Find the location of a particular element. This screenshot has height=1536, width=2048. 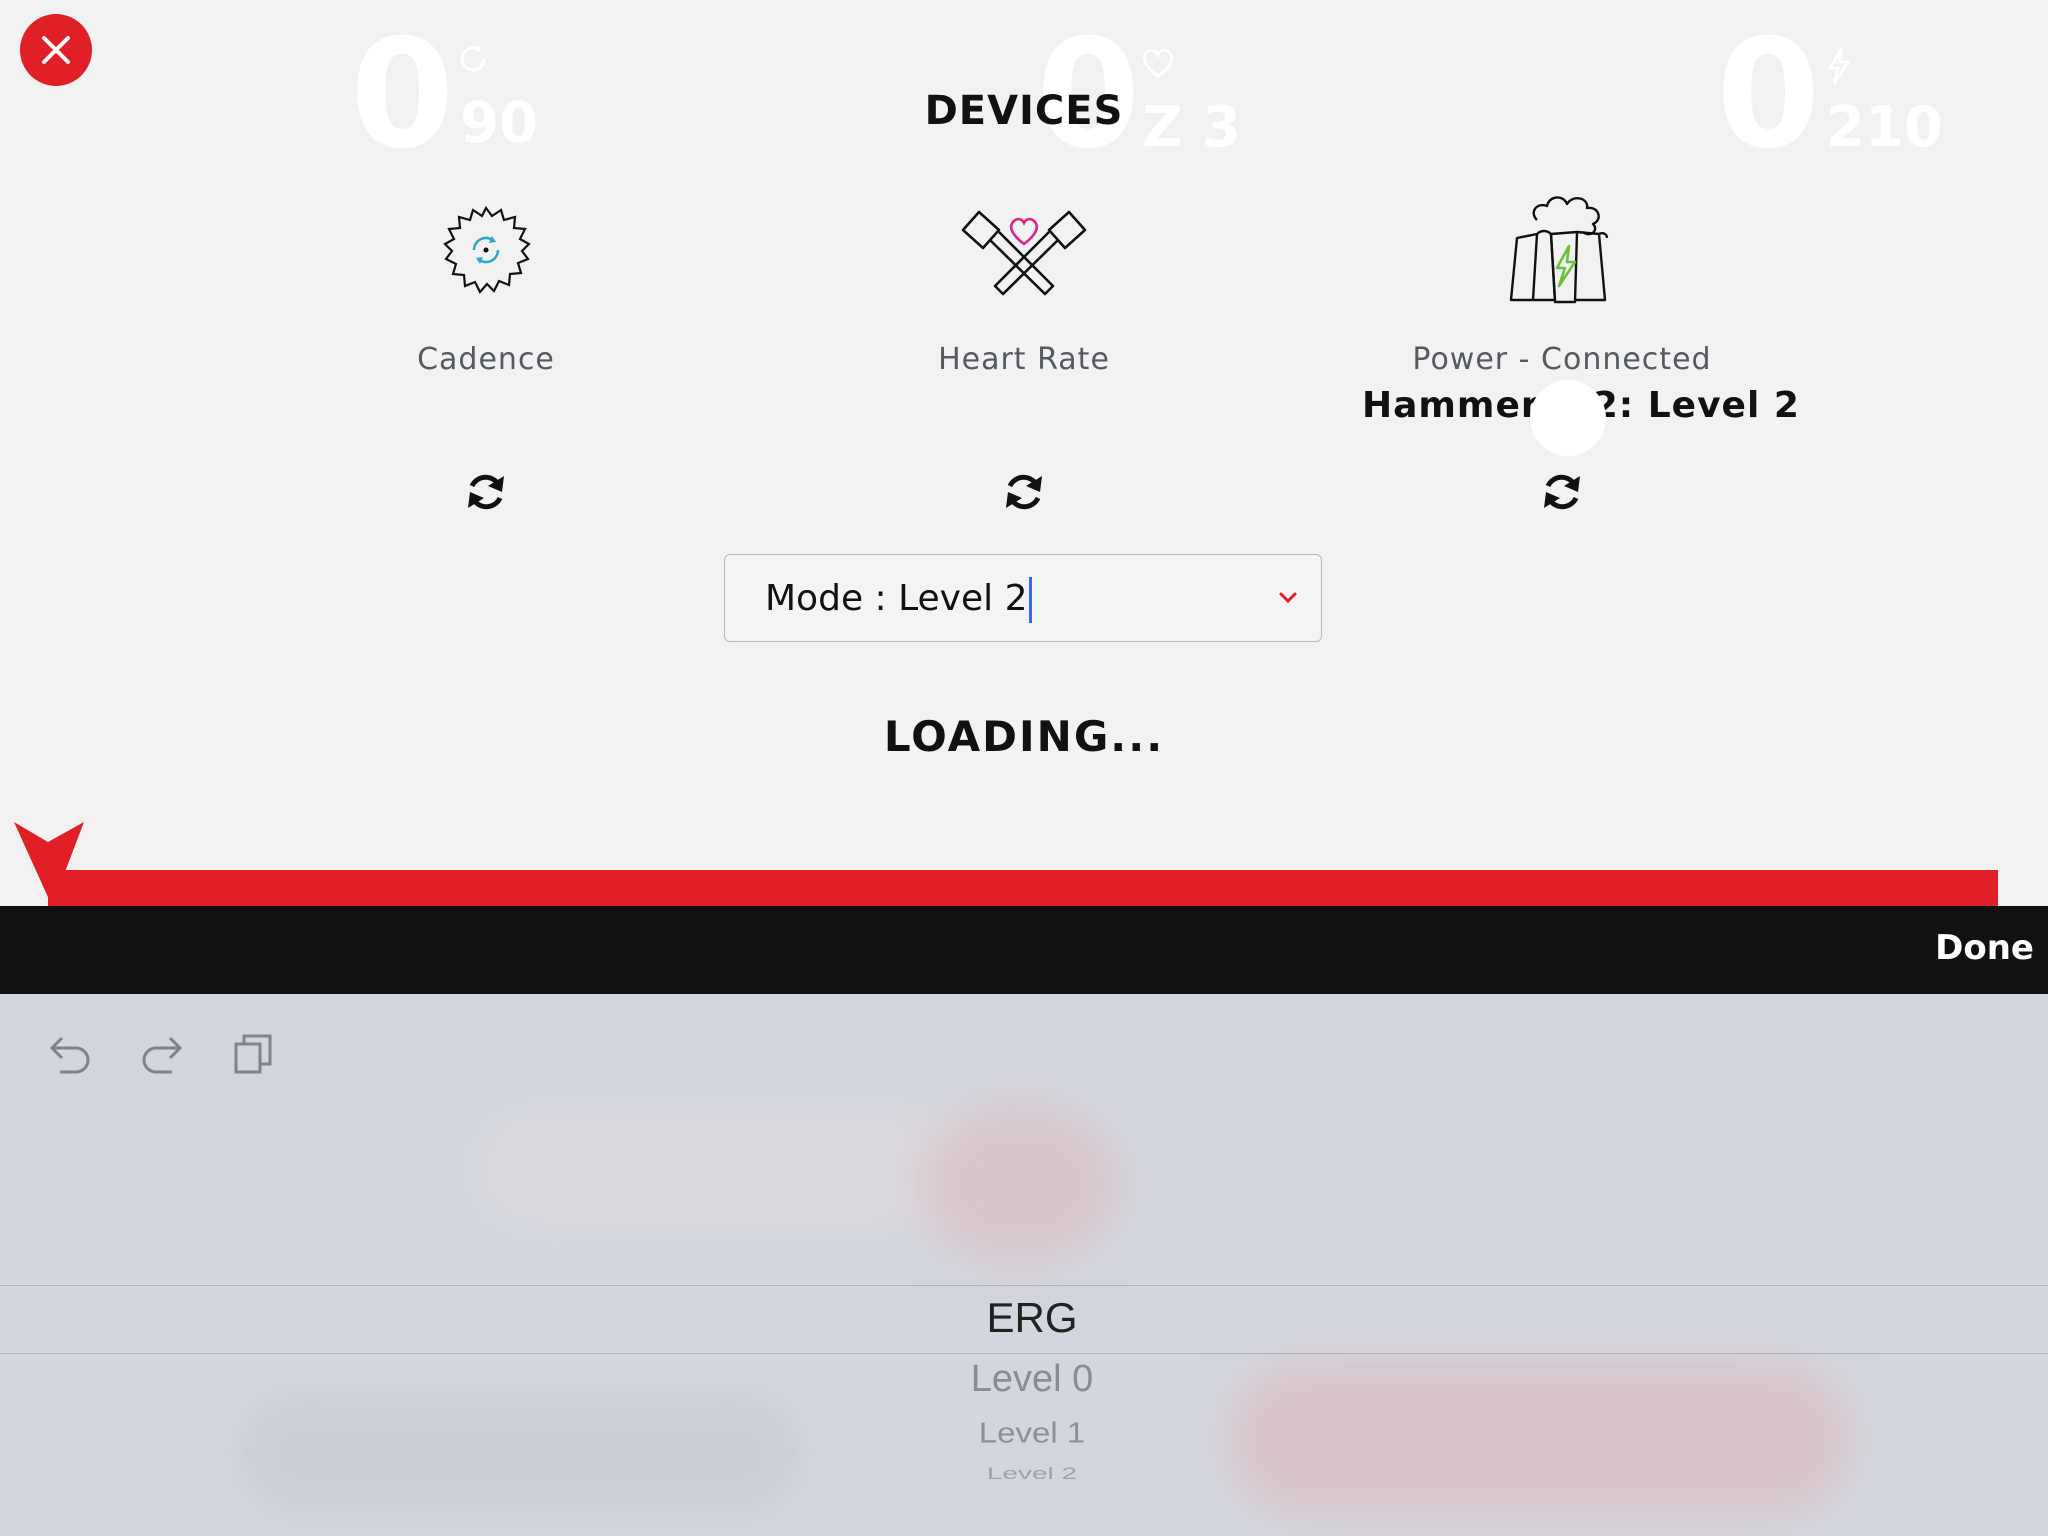

redo-icon is located at coordinates (162, 1054).